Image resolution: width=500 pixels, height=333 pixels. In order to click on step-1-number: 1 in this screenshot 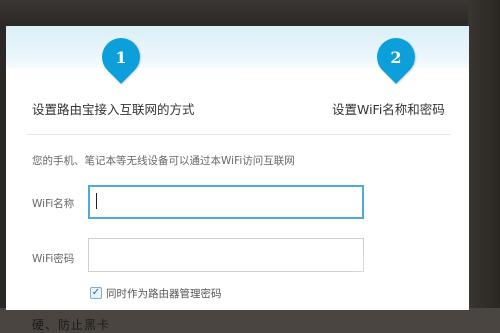, I will do `click(121, 57)`.